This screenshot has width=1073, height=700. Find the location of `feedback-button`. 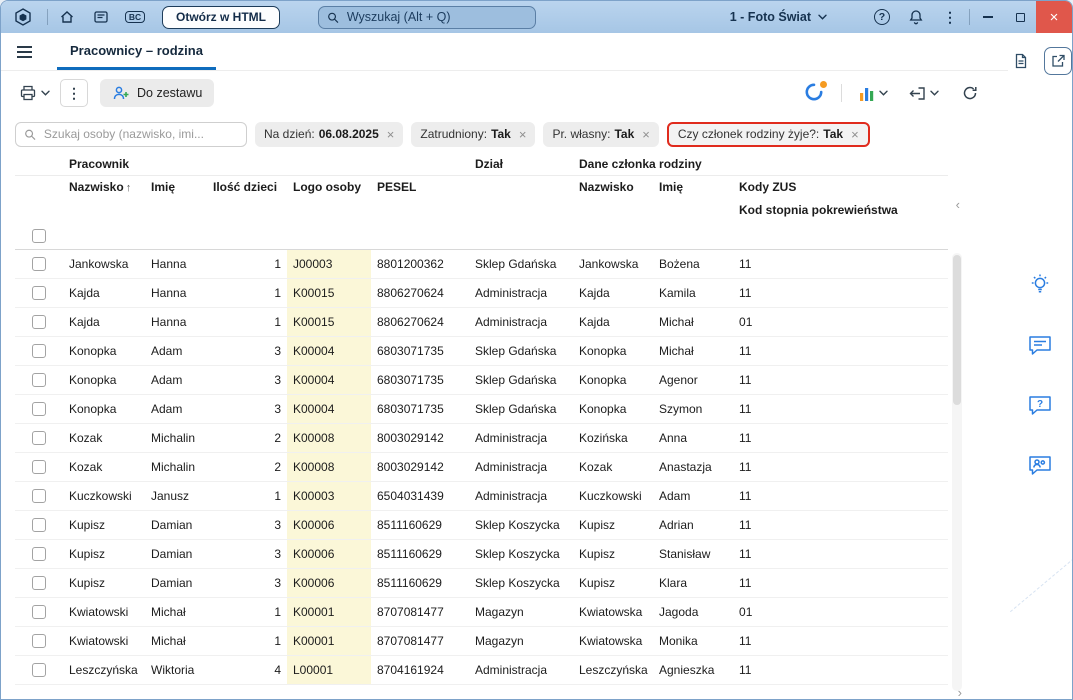

feedback-button is located at coordinates (1040, 345).